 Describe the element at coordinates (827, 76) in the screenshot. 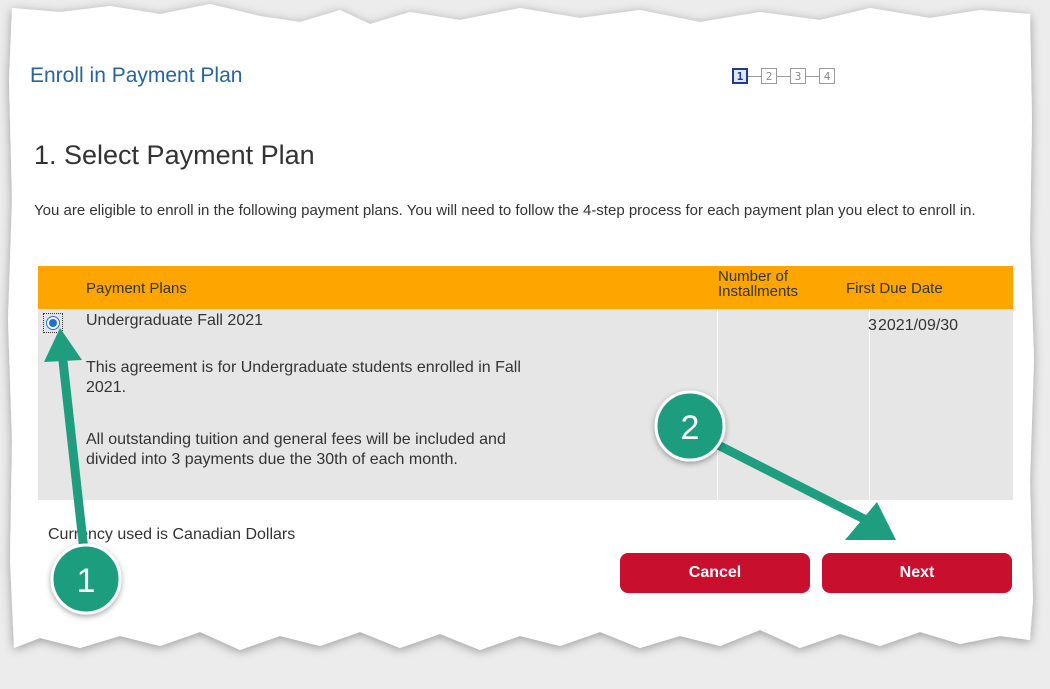

I see `step-4: 4` at that location.